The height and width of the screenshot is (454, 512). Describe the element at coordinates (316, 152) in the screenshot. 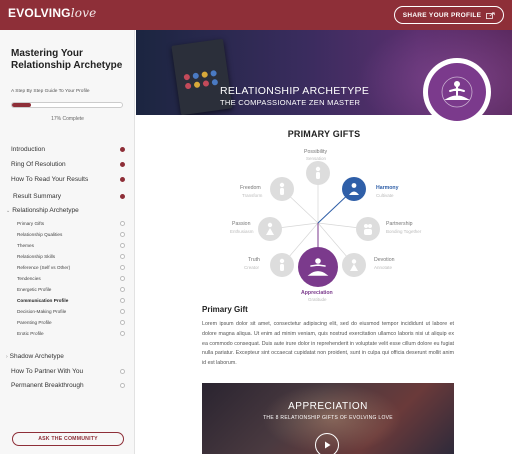

I see `gift-title: Possibility` at that location.